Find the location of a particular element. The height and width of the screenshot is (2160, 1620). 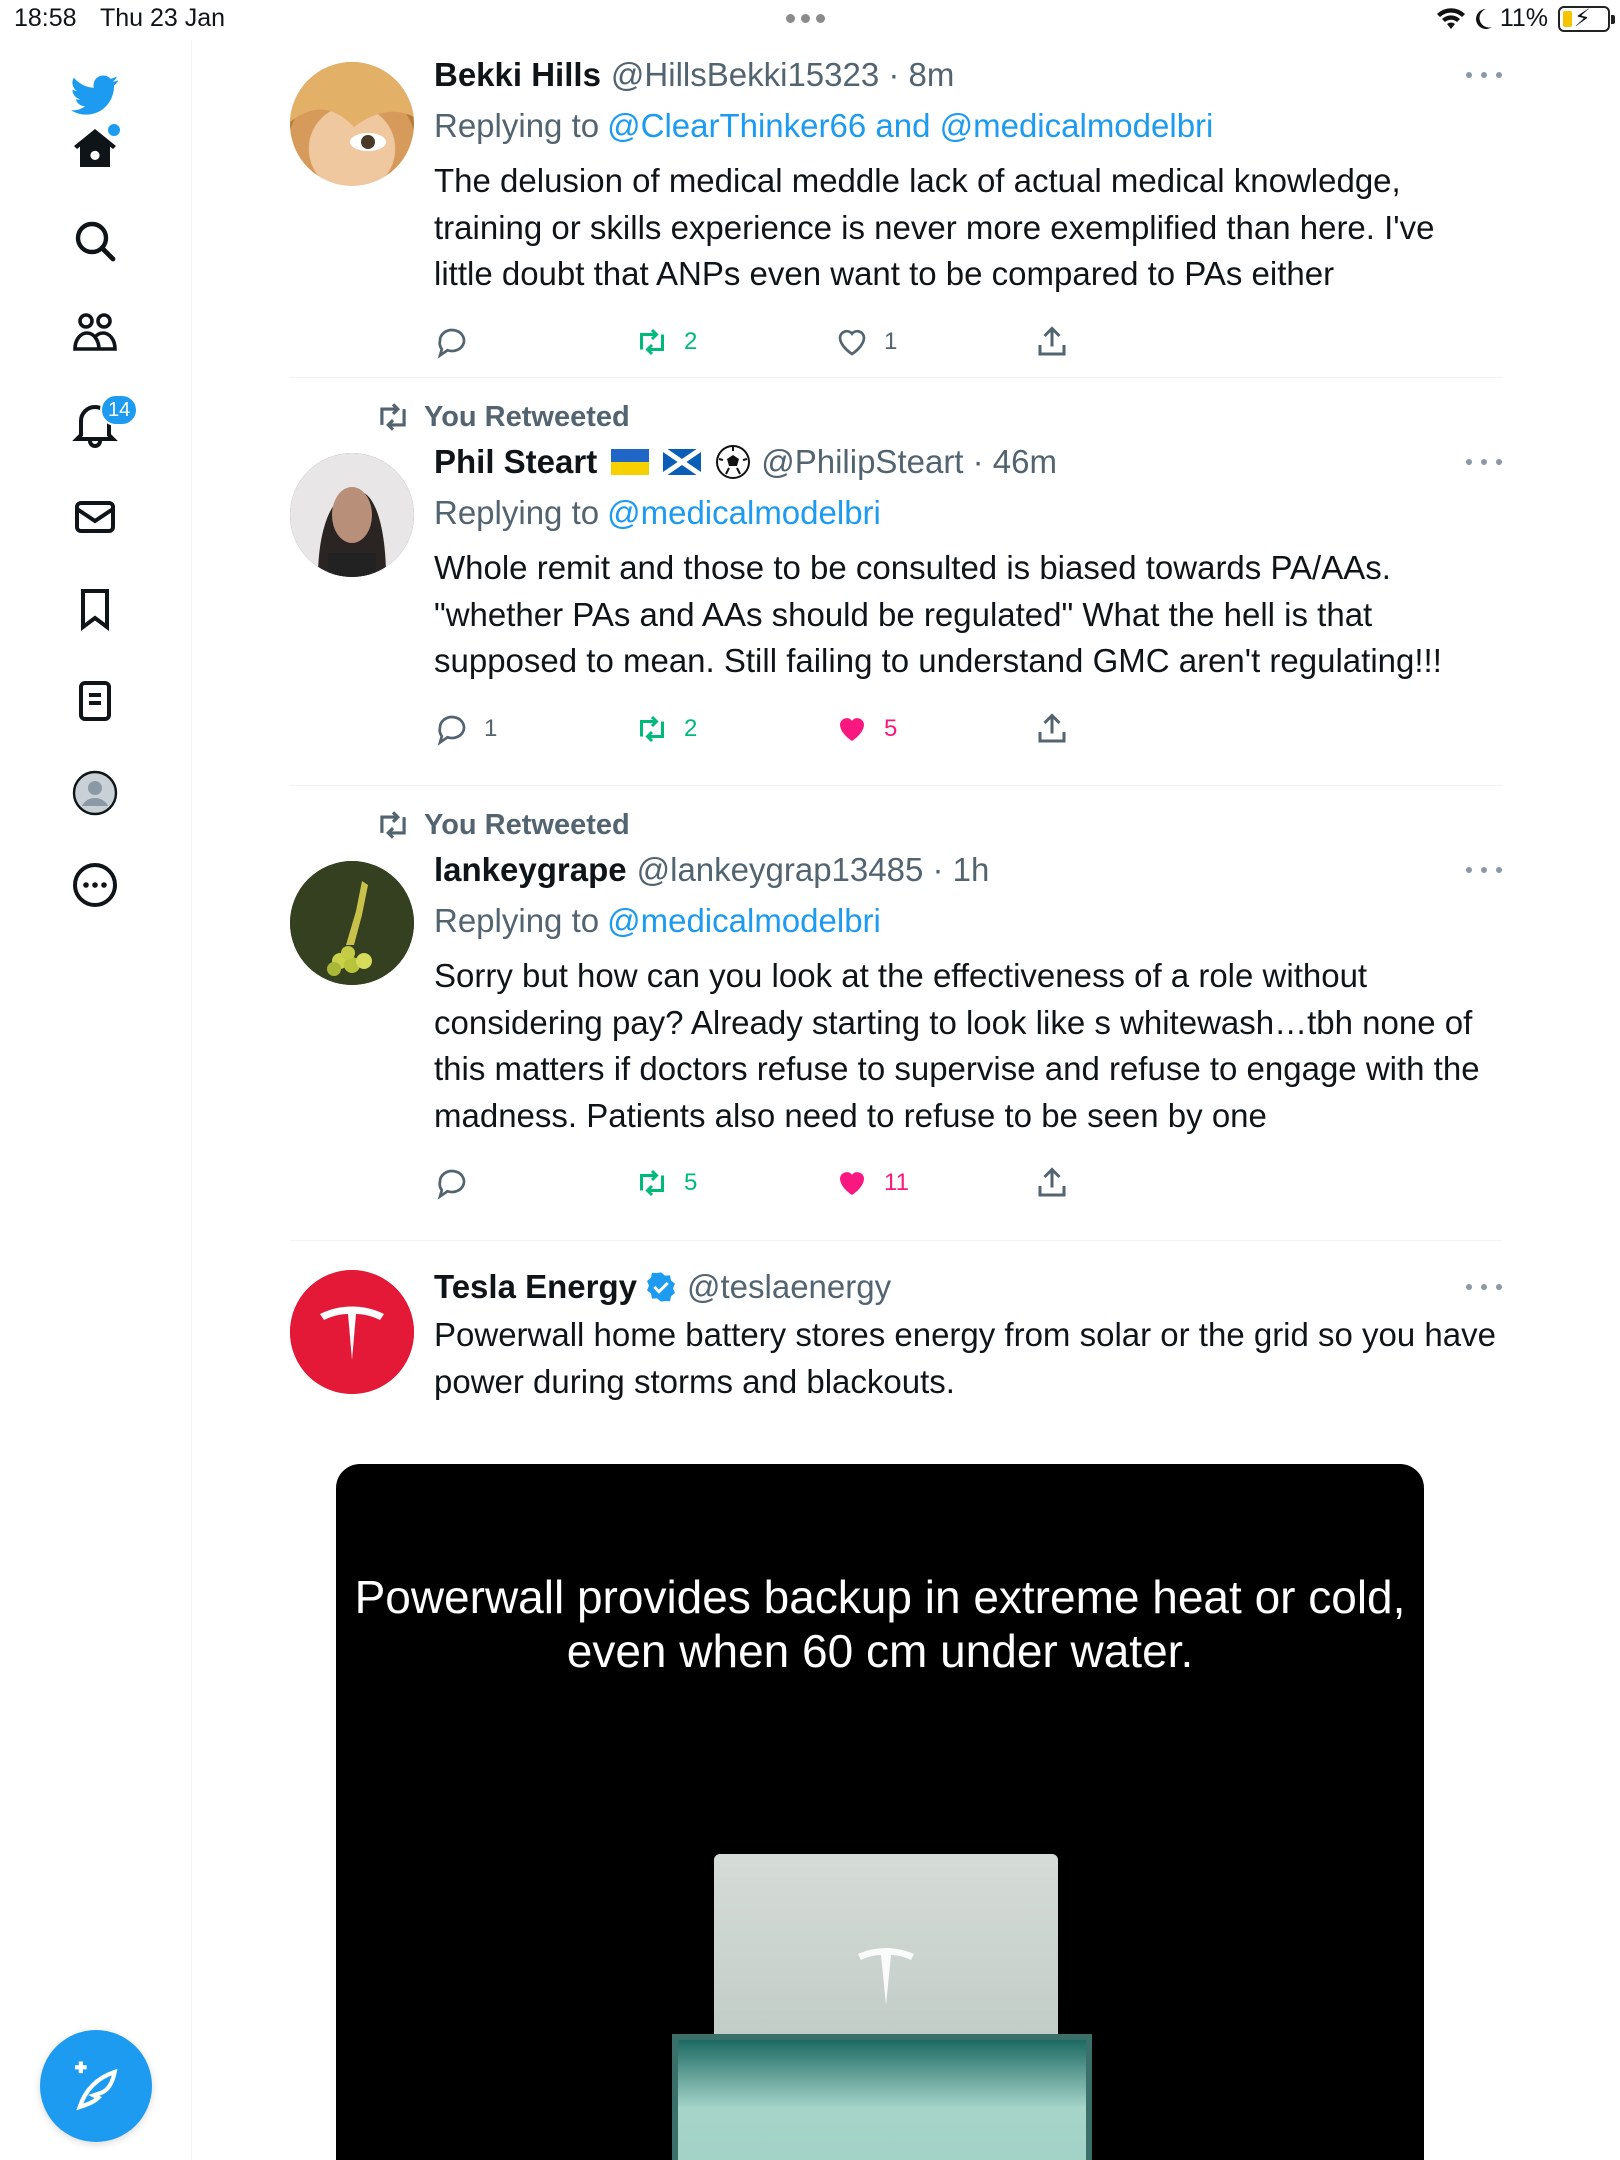

nav-profile is located at coordinates (95, 793).